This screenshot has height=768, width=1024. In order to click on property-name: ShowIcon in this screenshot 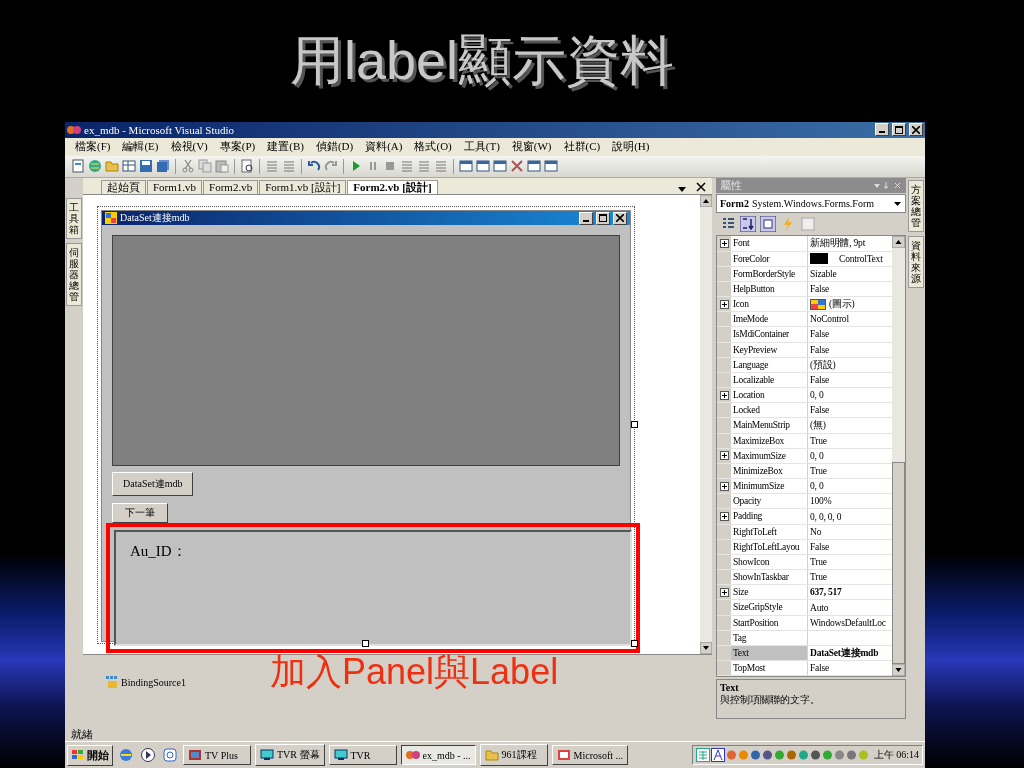, I will do `click(769, 562)`.